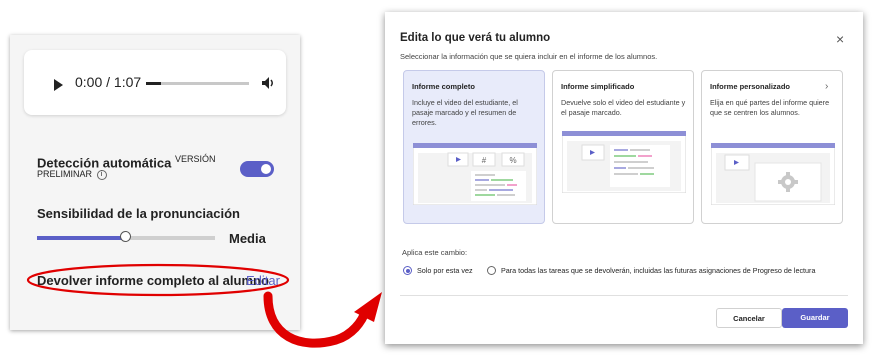 This screenshot has width=876, height=356. I want to click on radio-all-assignments, so click(491, 270).